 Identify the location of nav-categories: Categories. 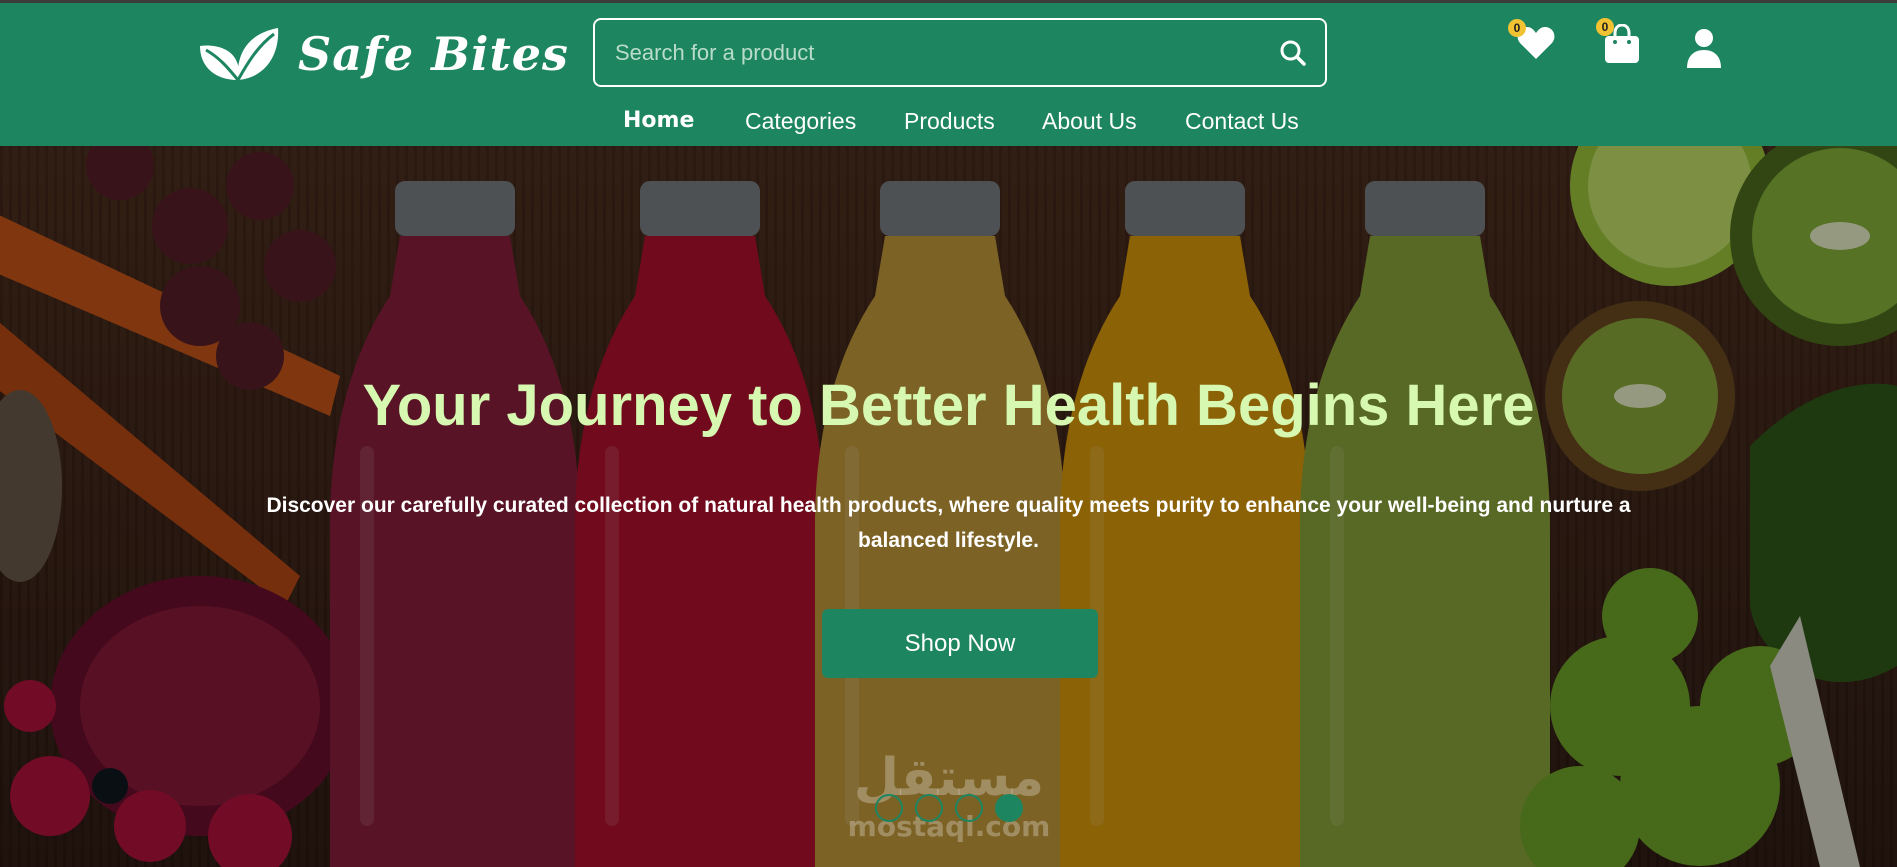
(800, 121).